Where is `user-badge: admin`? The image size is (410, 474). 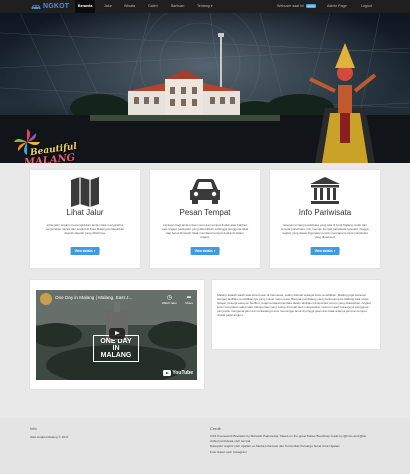
user-badge: admin is located at coordinates (311, 6).